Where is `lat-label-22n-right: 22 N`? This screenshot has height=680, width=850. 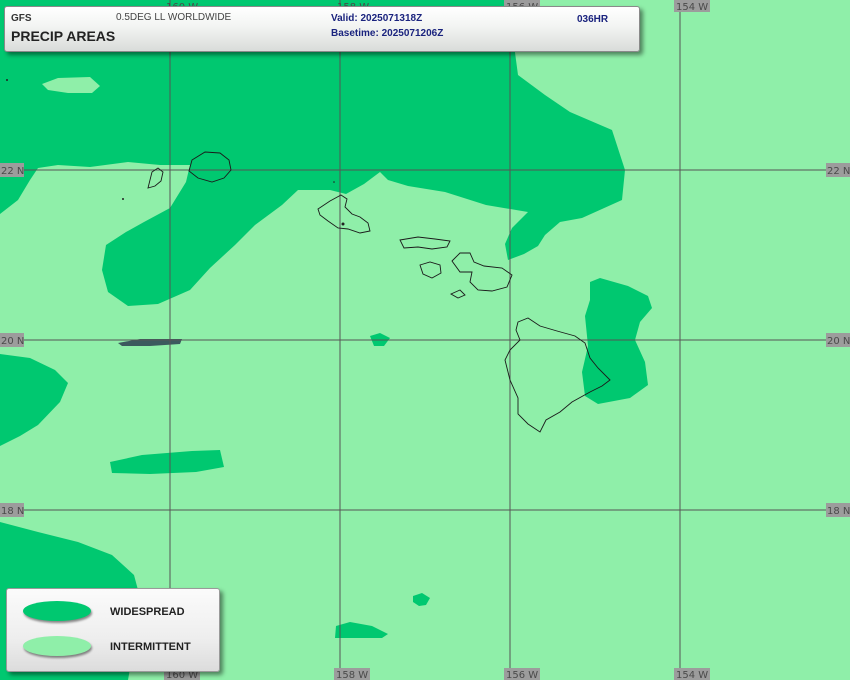 lat-label-22n-right: 22 N is located at coordinates (838, 171).